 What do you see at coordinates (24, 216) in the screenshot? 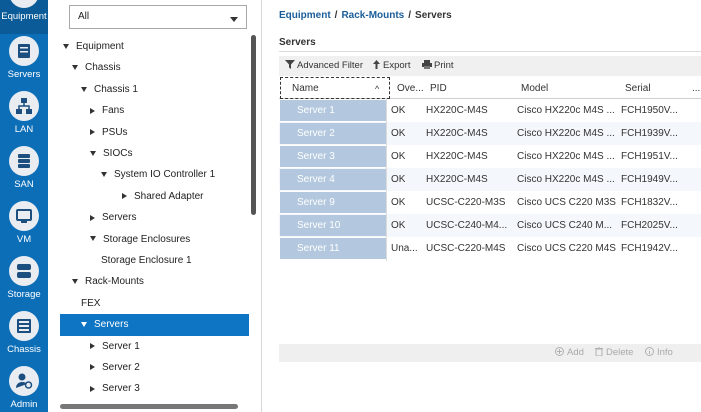
I see `vm-icon` at bounding box center [24, 216].